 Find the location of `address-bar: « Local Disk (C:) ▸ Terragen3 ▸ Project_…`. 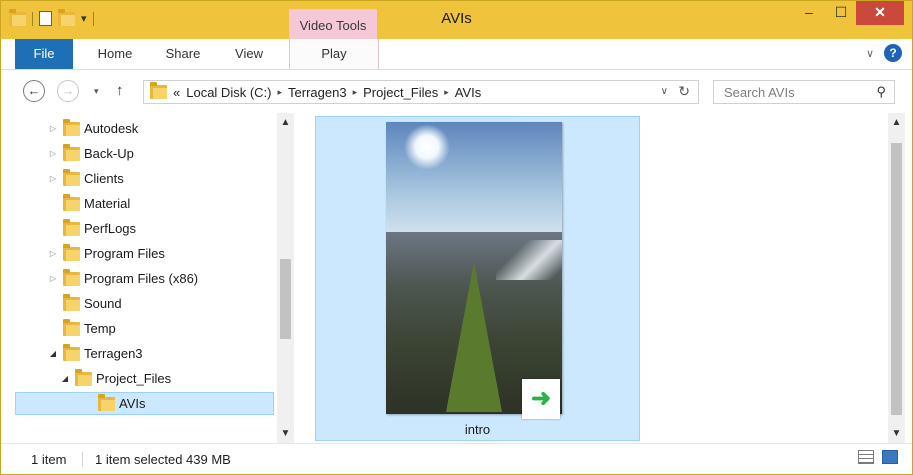

address-bar: « Local Disk (C:) ▸ Terragen3 ▸ Project_… is located at coordinates (421, 92).